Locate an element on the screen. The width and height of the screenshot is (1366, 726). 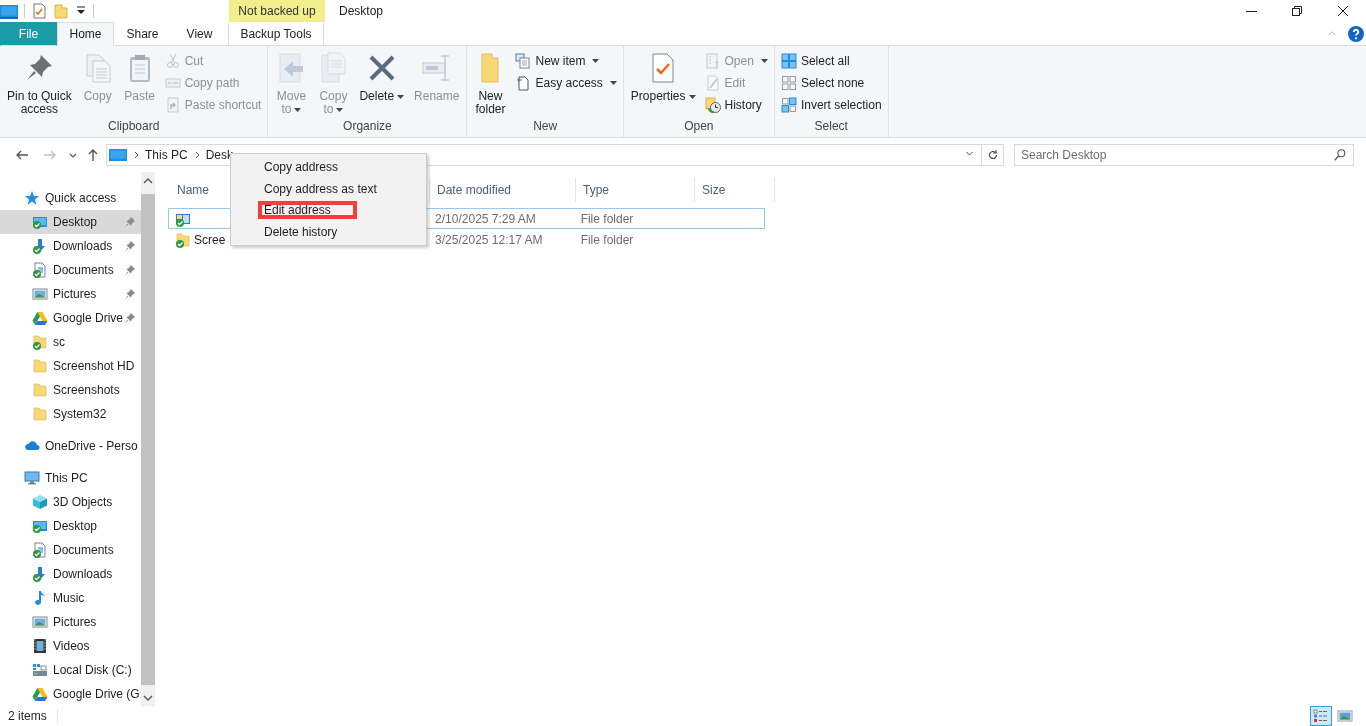
item-count: 2 items is located at coordinates (33, 716).